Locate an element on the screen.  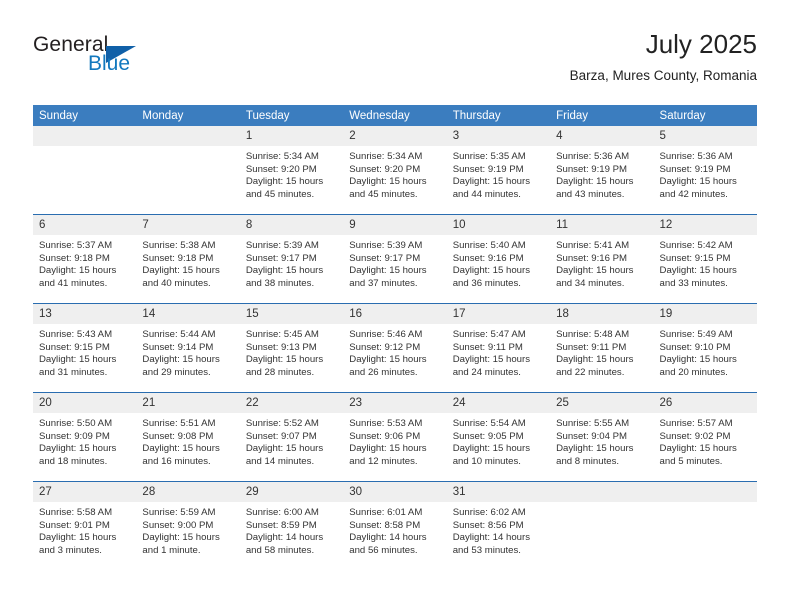
sunset-text: Sunset: 8:58 PM is located at coordinates (385, 525).